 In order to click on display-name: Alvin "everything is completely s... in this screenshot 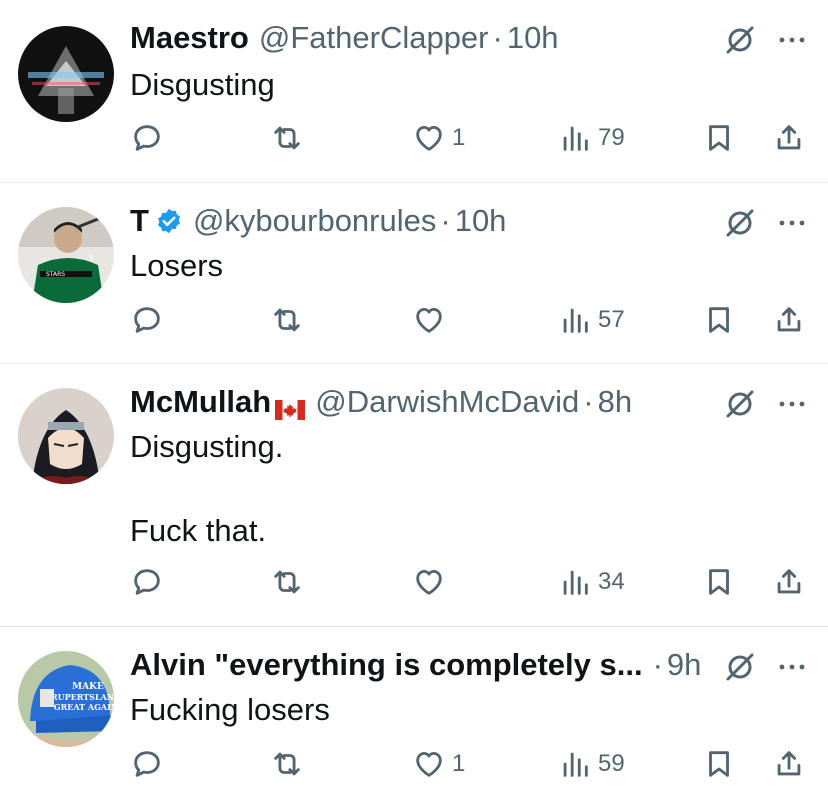, I will do `click(386, 665)`.